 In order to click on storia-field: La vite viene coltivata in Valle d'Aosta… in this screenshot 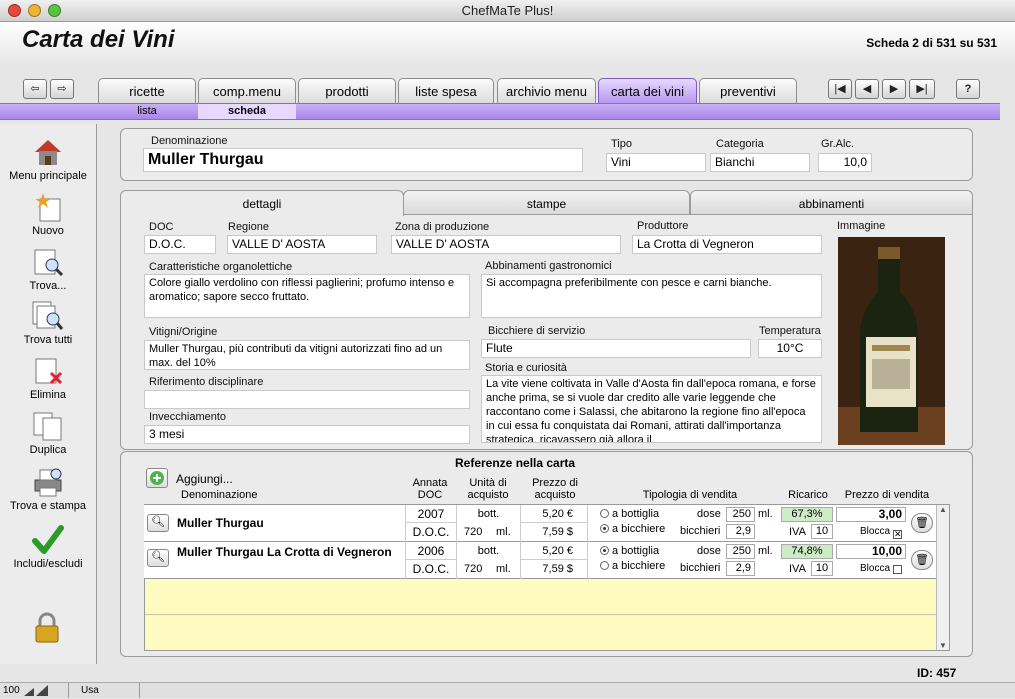, I will do `click(651, 409)`.